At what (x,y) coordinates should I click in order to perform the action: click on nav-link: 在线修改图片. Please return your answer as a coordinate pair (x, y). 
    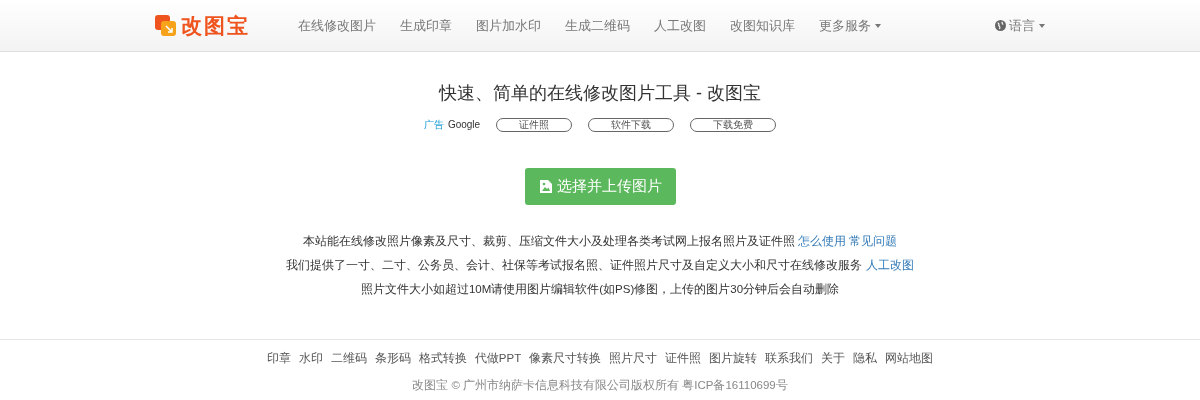
    Looking at the image, I should click on (337, 25).